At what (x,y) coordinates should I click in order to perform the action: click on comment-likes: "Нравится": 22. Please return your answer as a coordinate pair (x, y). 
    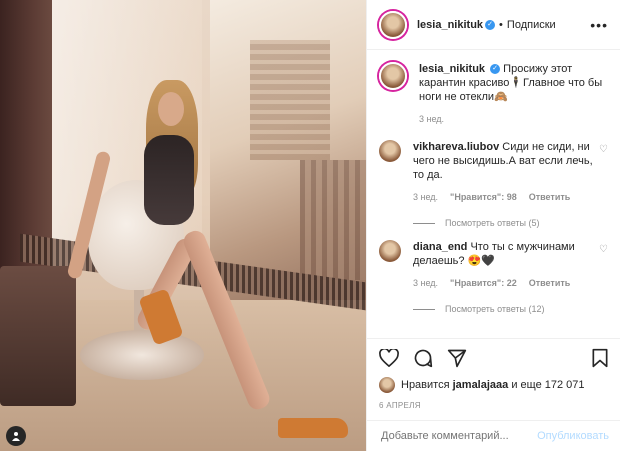
    Looking at the image, I should click on (483, 283).